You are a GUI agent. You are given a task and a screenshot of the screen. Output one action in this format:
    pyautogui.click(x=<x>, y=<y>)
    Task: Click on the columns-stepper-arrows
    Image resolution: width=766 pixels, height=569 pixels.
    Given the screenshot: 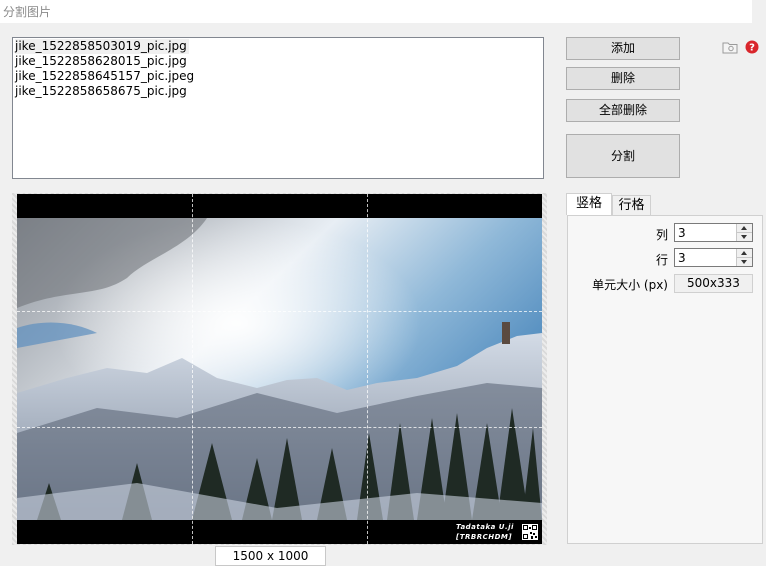 What is the action you would take?
    pyautogui.click(x=744, y=232)
    